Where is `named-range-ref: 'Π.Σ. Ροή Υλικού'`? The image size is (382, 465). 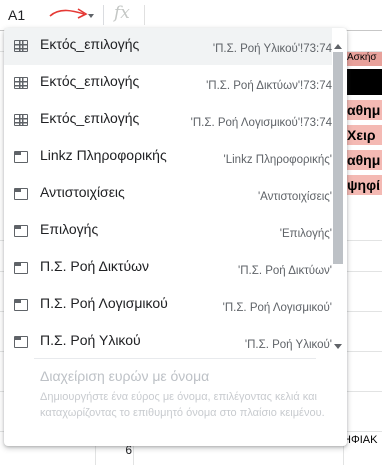 named-range-ref: 'Π.Σ. Ροή Υλικού' is located at coordinates (288, 345).